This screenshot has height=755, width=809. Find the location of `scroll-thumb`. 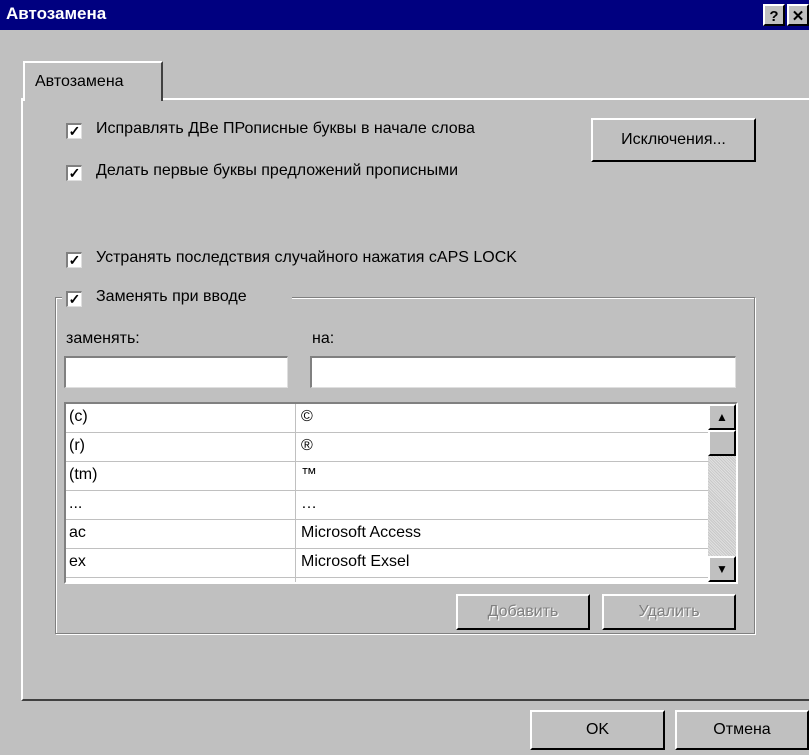

scroll-thumb is located at coordinates (722, 443).